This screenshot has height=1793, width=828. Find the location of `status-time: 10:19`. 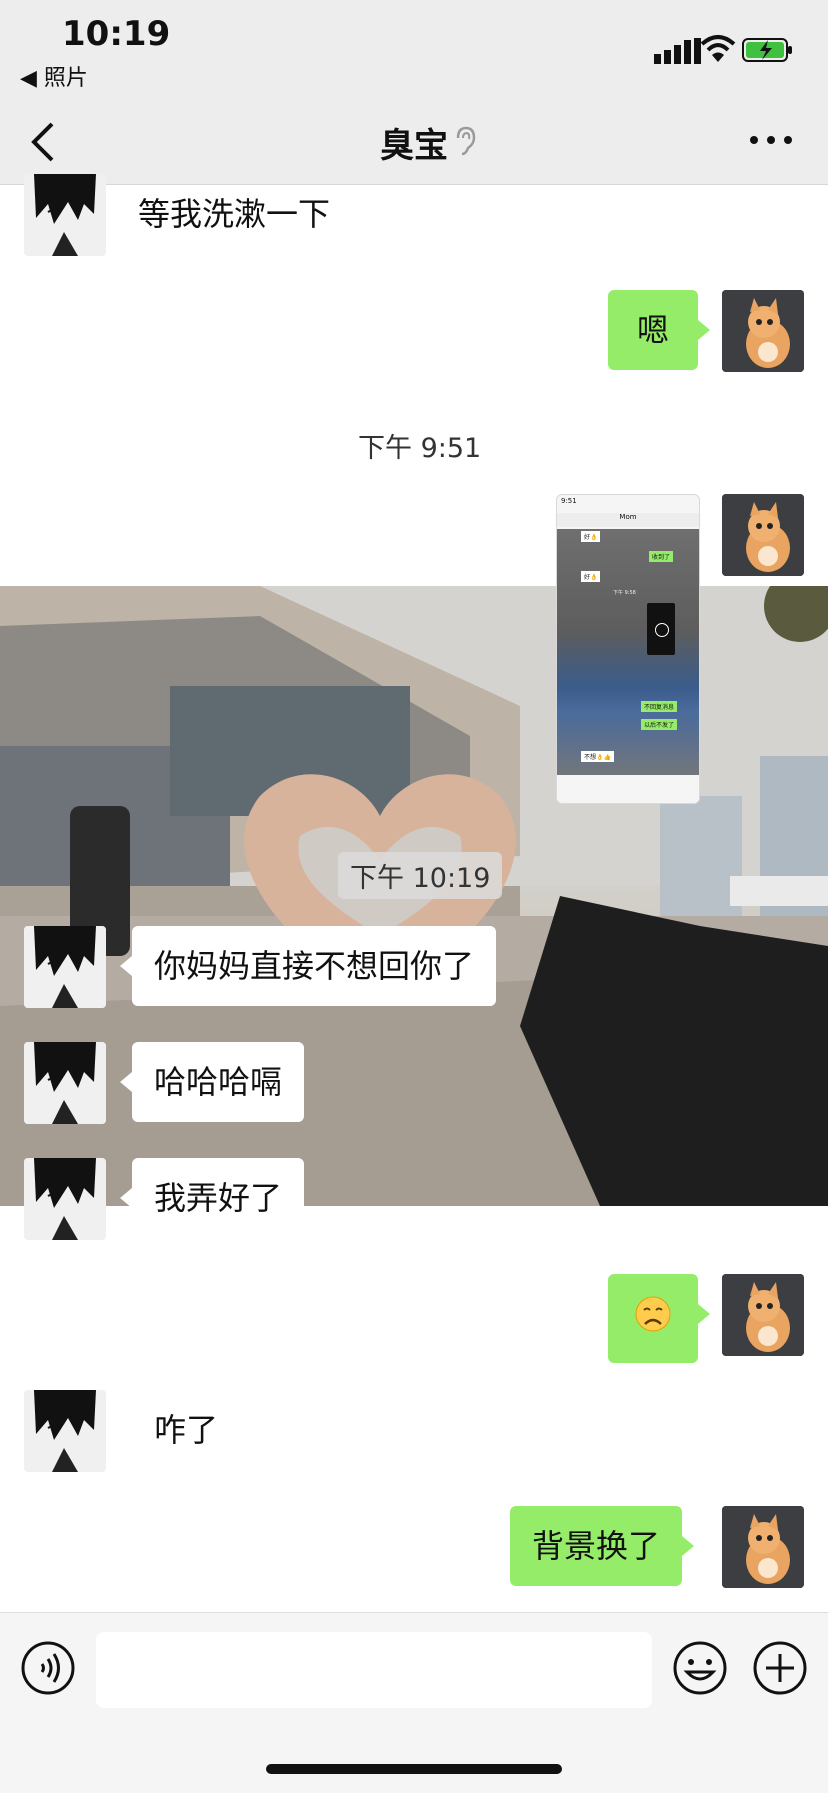

status-time: 10:19 is located at coordinates (116, 34).